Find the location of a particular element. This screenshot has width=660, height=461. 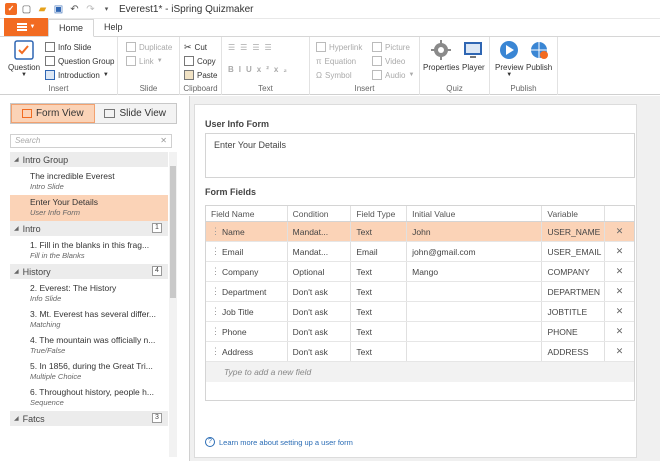

column-header: Field Name is located at coordinates (247, 213).